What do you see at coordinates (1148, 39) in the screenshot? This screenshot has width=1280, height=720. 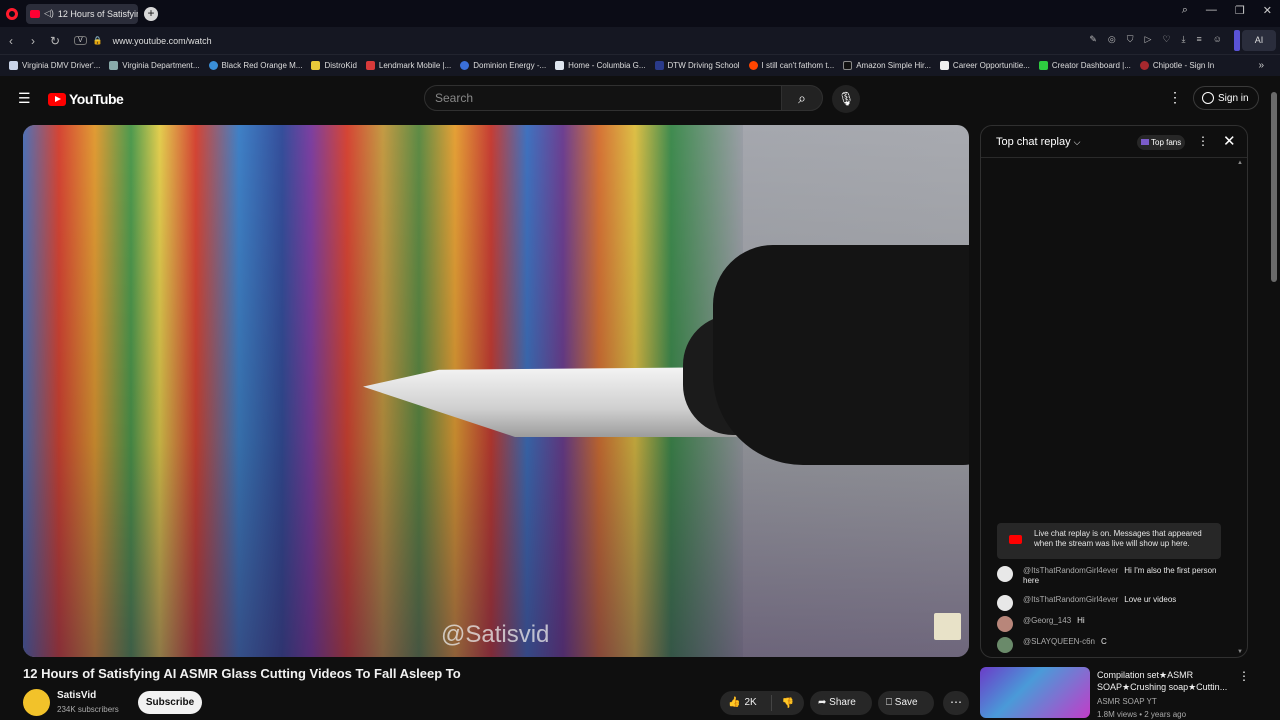 I see `play-icon: ▷` at bounding box center [1148, 39].